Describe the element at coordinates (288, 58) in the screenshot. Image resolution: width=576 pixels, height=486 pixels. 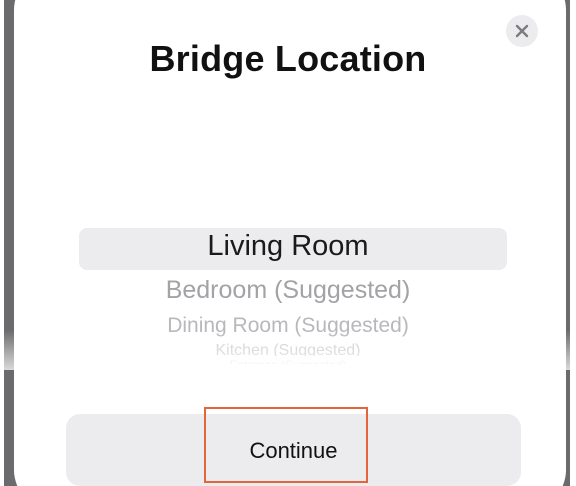
I see `page-title: Bridge Location` at that location.